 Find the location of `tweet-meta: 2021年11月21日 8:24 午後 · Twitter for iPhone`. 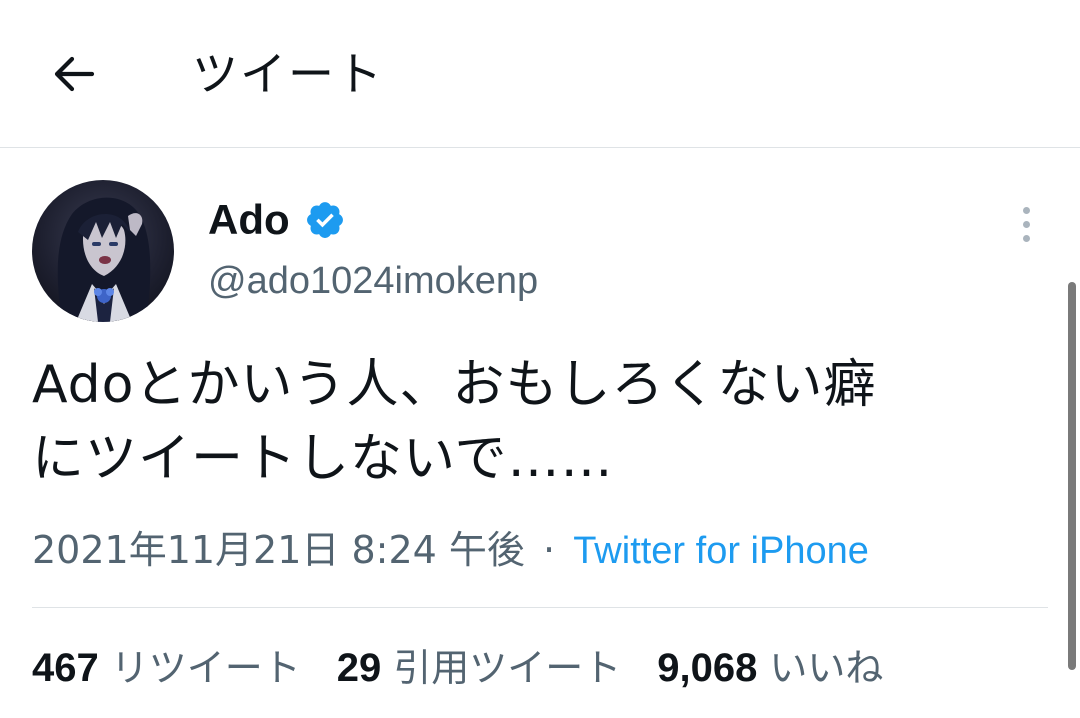

tweet-meta: 2021年11月21日 8:24 午後 · Twitter for iPhone is located at coordinates (450, 550).